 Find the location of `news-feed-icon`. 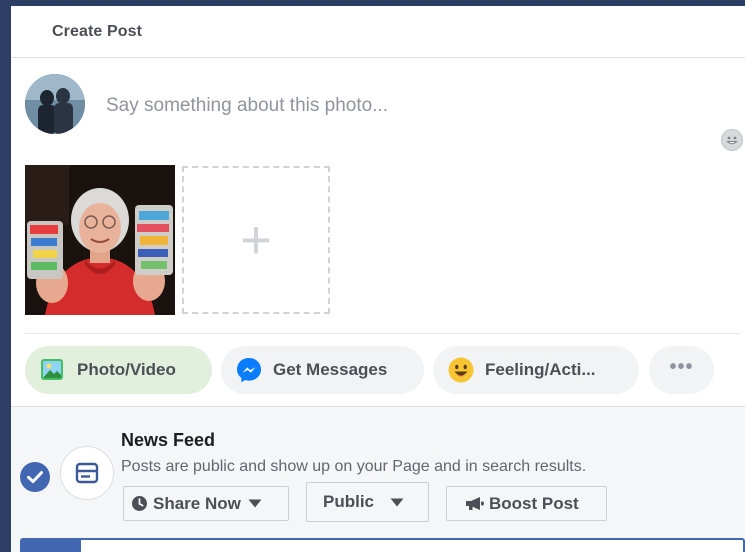

news-feed-icon is located at coordinates (87, 473).